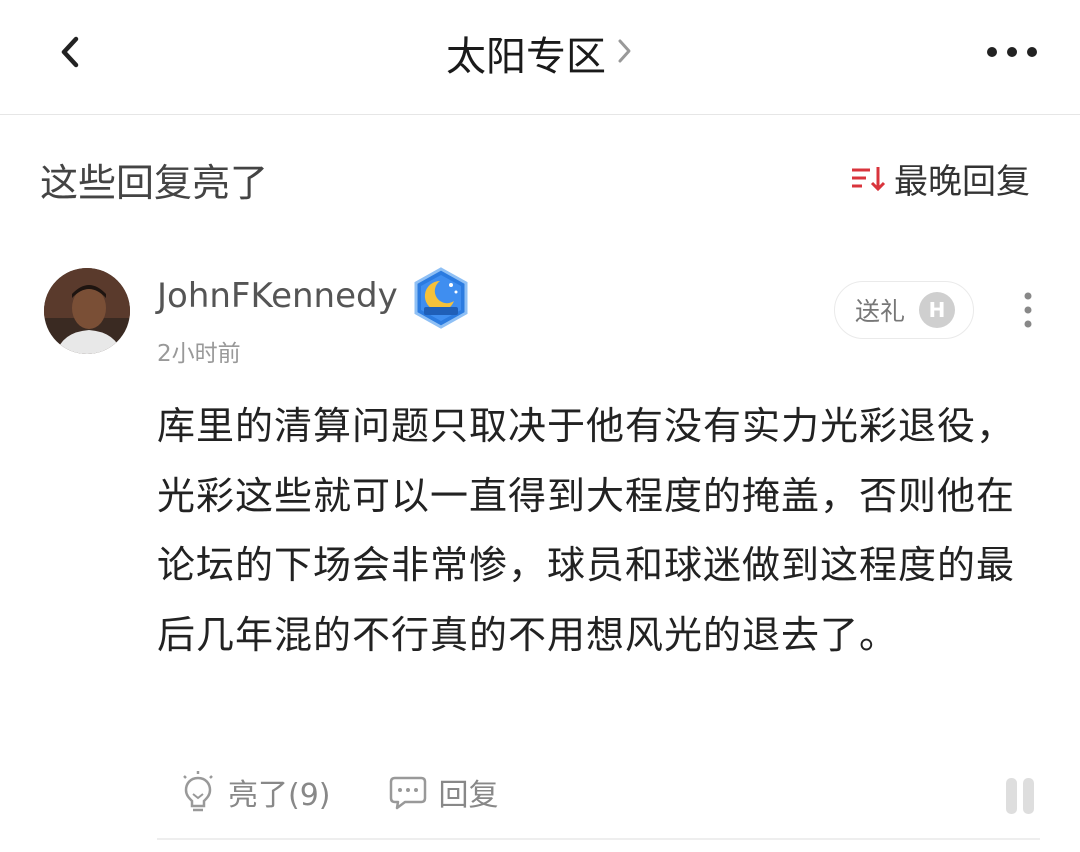  I want to click on moon-badge-icon, so click(441, 298).